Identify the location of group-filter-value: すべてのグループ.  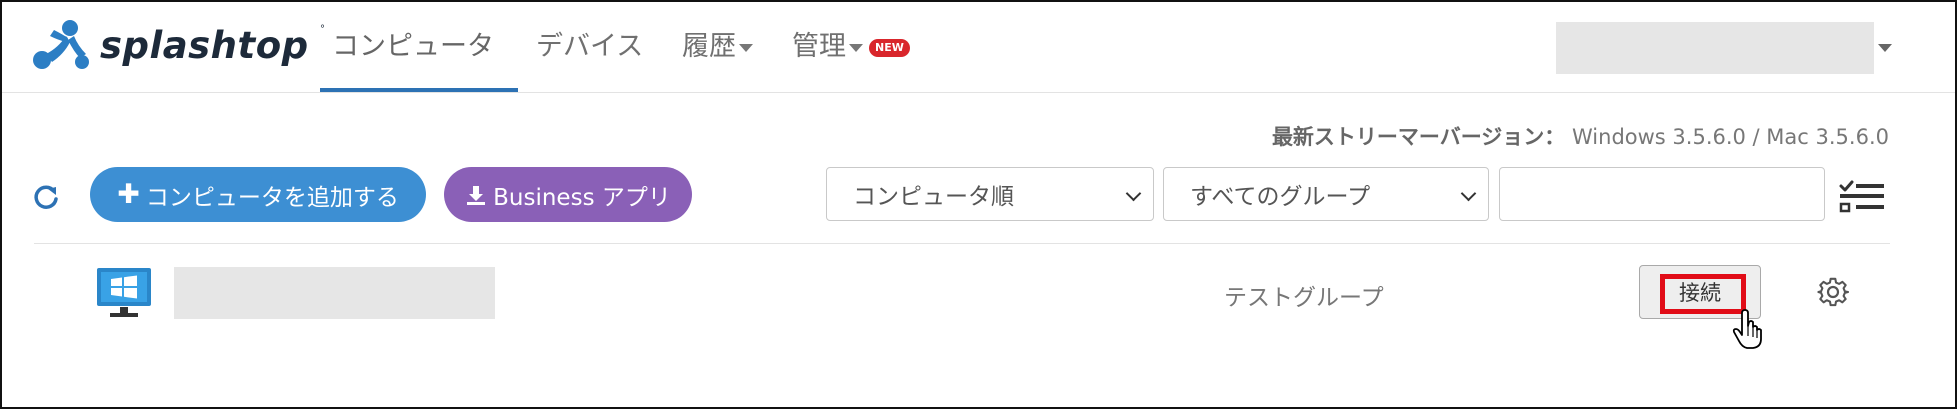
(1280, 197).